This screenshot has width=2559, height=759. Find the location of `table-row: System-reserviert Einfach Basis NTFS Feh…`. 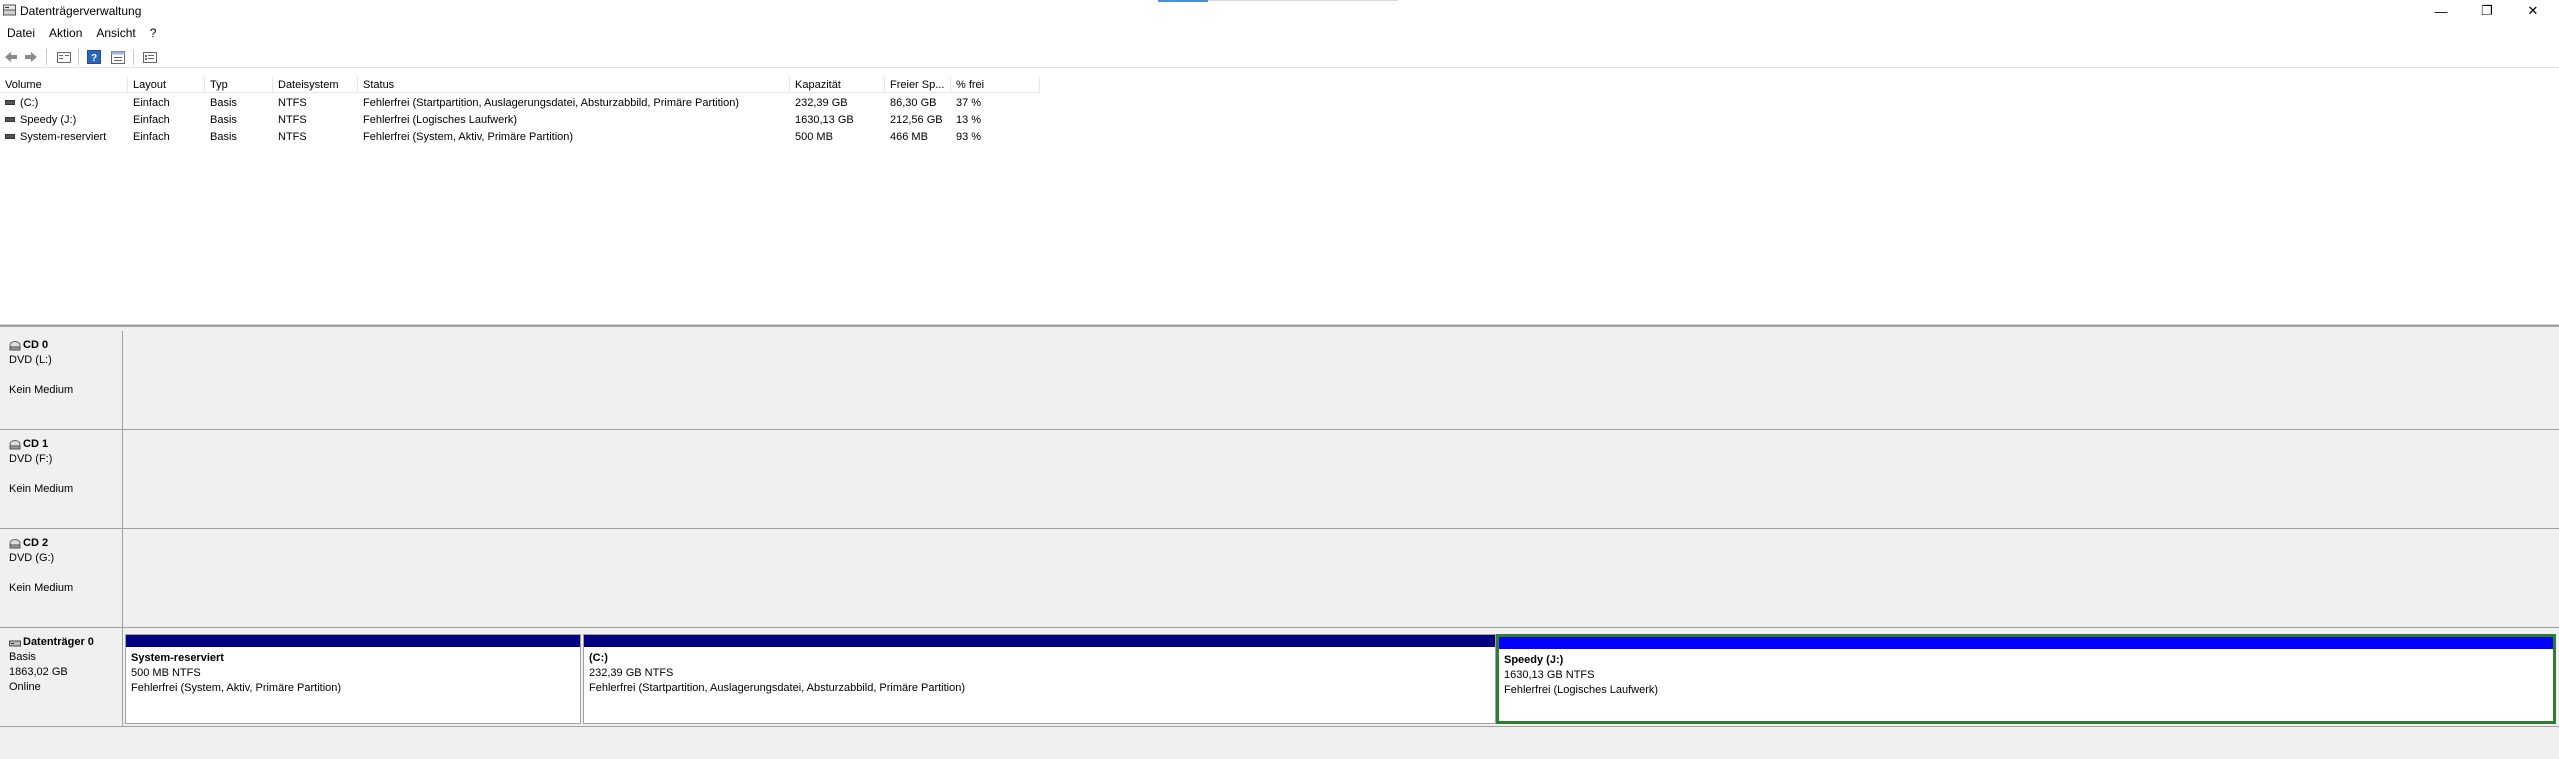

table-row: System-reserviert Einfach Basis NTFS Feh… is located at coordinates (520, 137).